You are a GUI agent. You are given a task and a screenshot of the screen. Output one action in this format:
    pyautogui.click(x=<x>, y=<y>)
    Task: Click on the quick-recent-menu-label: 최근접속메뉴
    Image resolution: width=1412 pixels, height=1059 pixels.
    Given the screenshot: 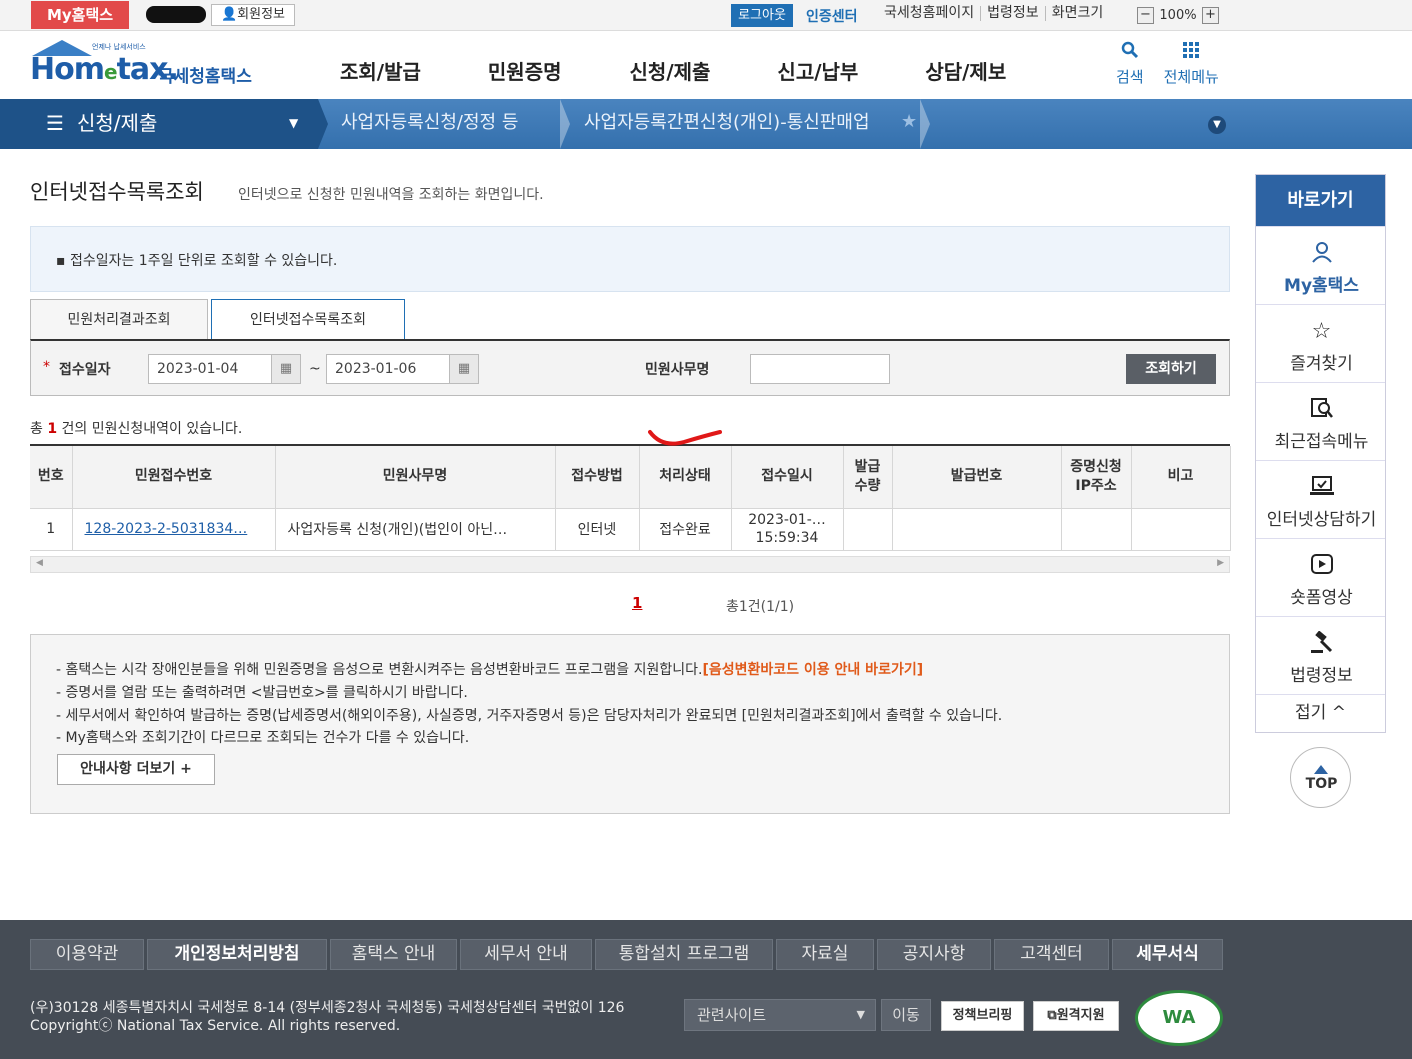 What is the action you would take?
    pyautogui.click(x=1321, y=442)
    